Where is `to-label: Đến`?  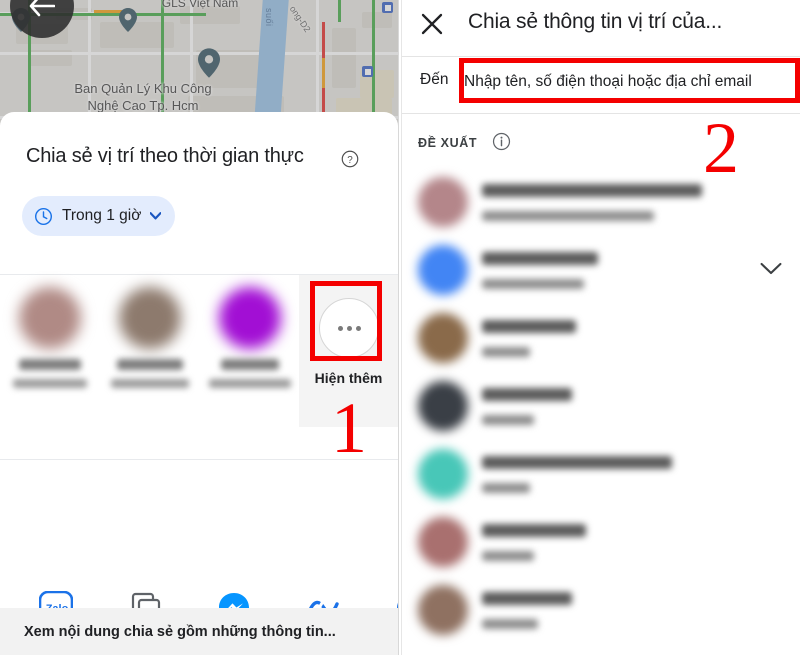 to-label: Đến is located at coordinates (434, 79).